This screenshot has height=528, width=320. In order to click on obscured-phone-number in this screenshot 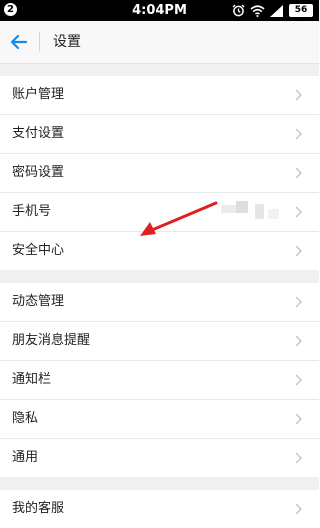, I will do `click(252, 212)`.